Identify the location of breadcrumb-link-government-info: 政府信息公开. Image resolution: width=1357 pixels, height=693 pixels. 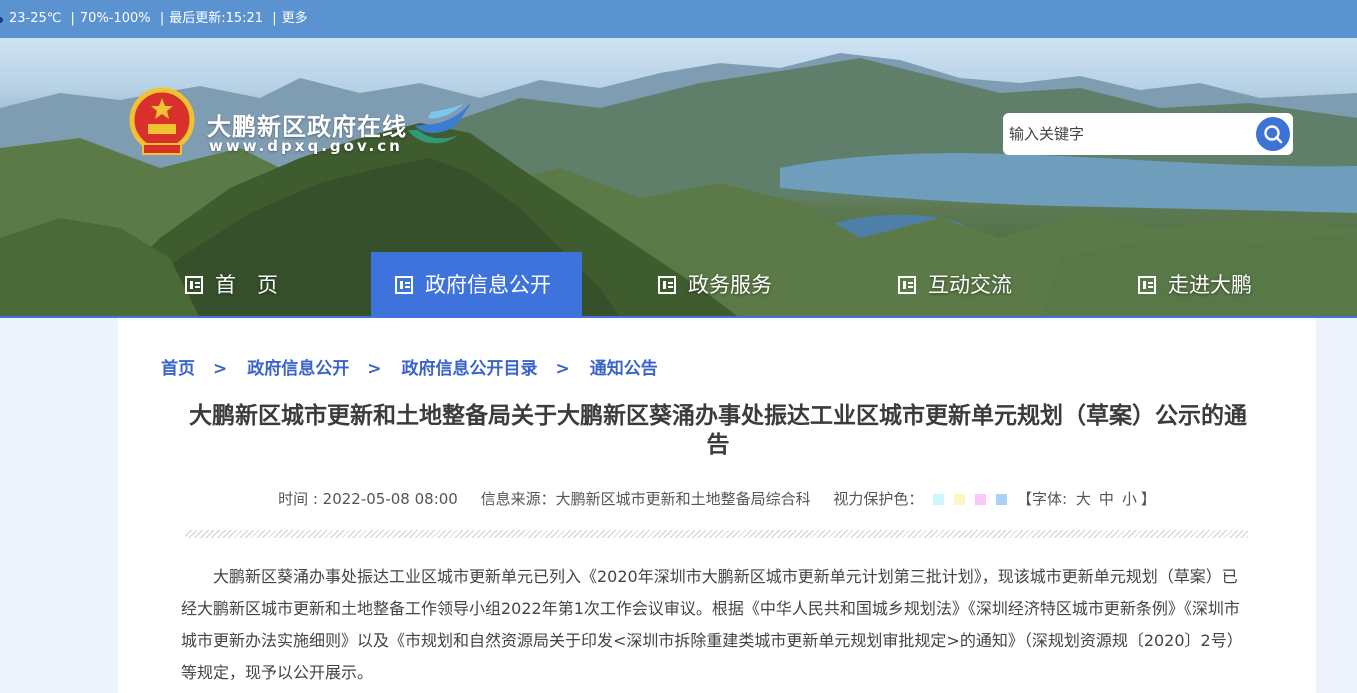
(298, 369).